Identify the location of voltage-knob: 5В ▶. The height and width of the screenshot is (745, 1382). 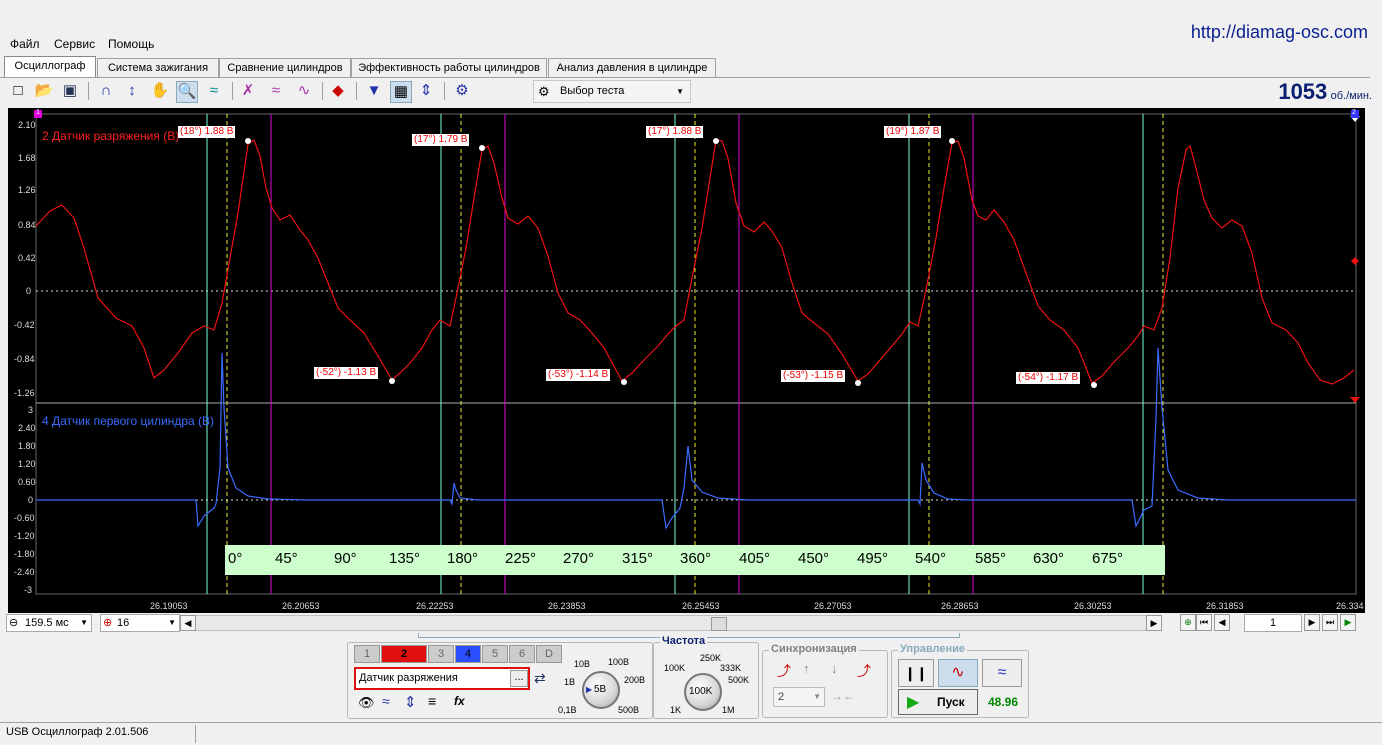
(601, 690).